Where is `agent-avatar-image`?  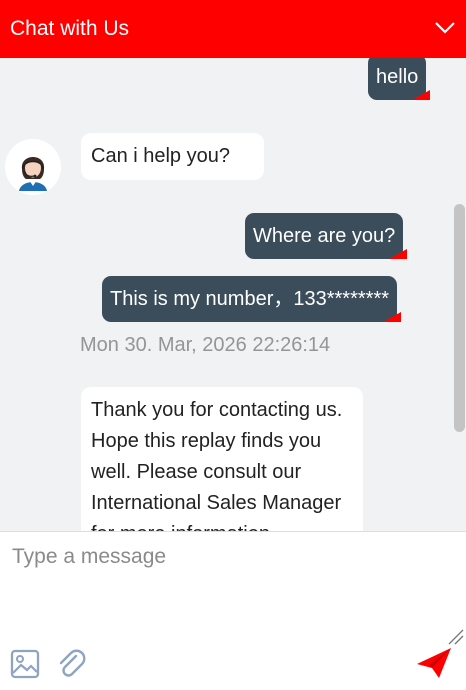
agent-avatar-image is located at coordinates (33, 167).